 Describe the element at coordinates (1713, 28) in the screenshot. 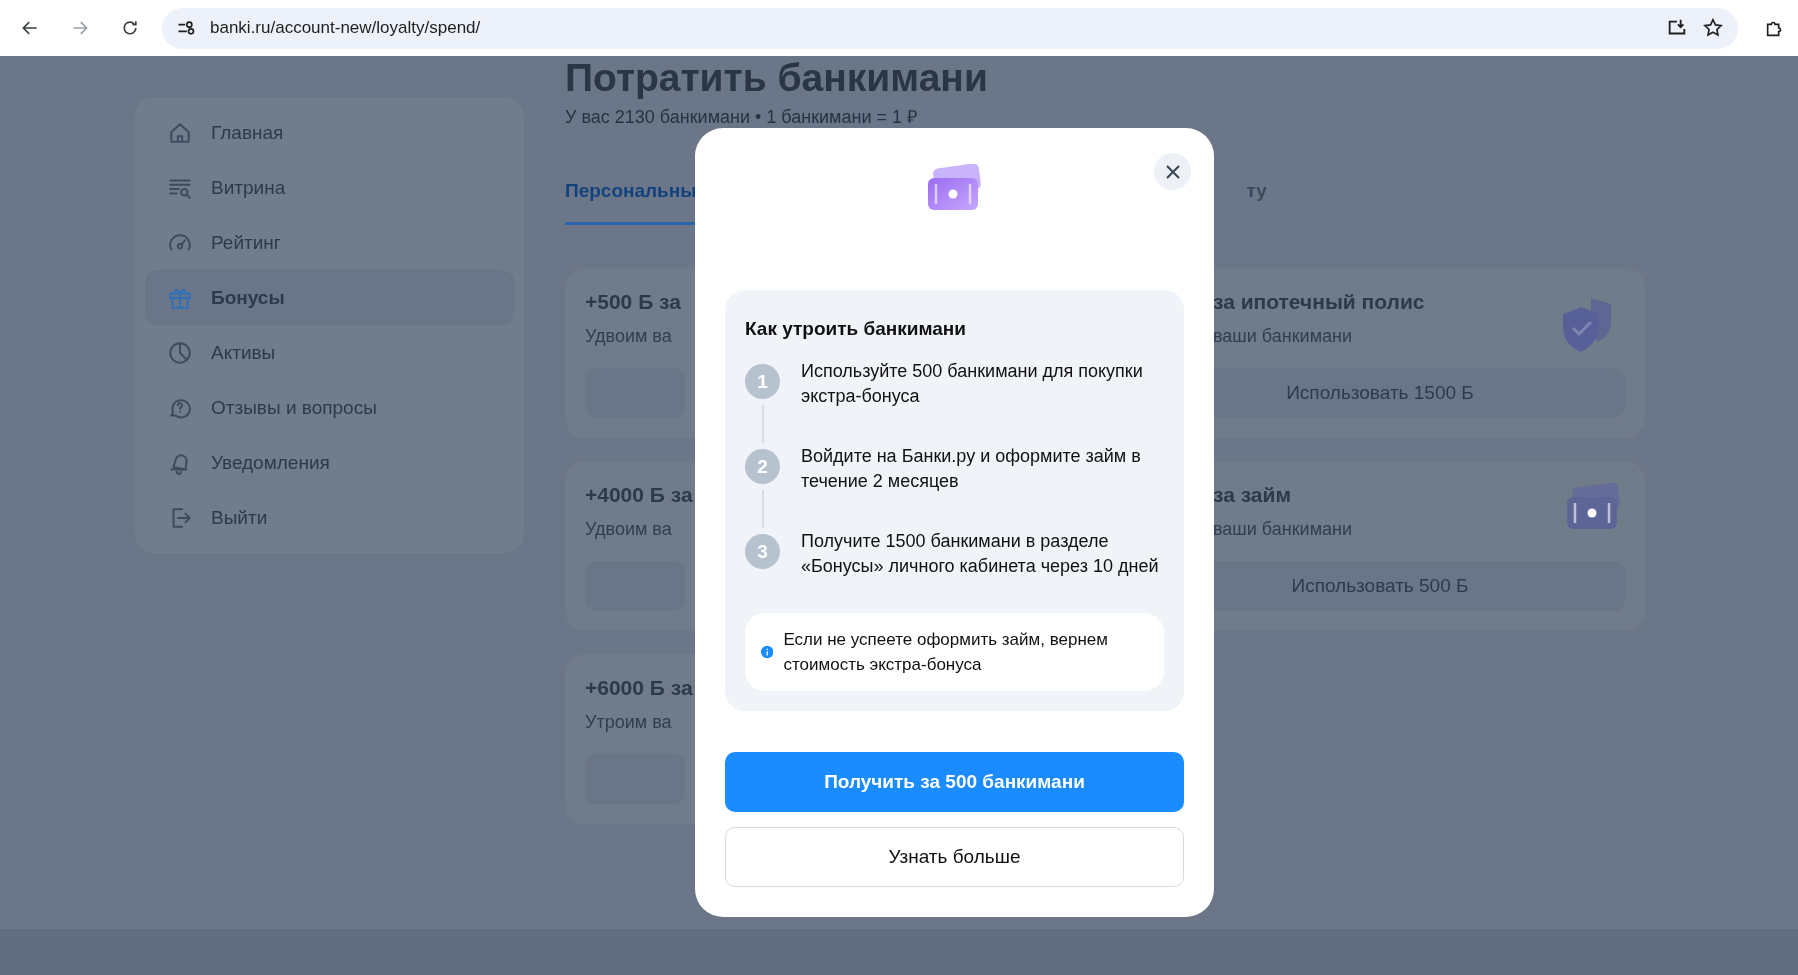

I see `bookmark-star-icon` at that location.